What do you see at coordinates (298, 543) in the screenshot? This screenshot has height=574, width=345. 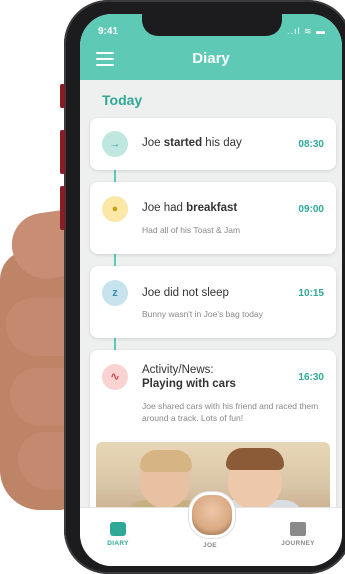 I see `tab-label: JOURNEY` at bounding box center [298, 543].